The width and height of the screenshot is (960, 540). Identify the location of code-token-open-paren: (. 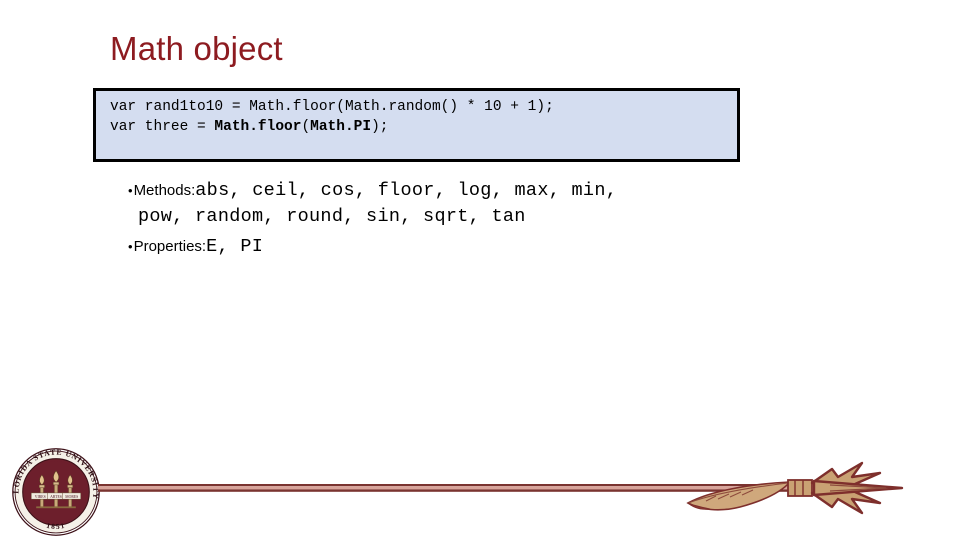
(306, 127).